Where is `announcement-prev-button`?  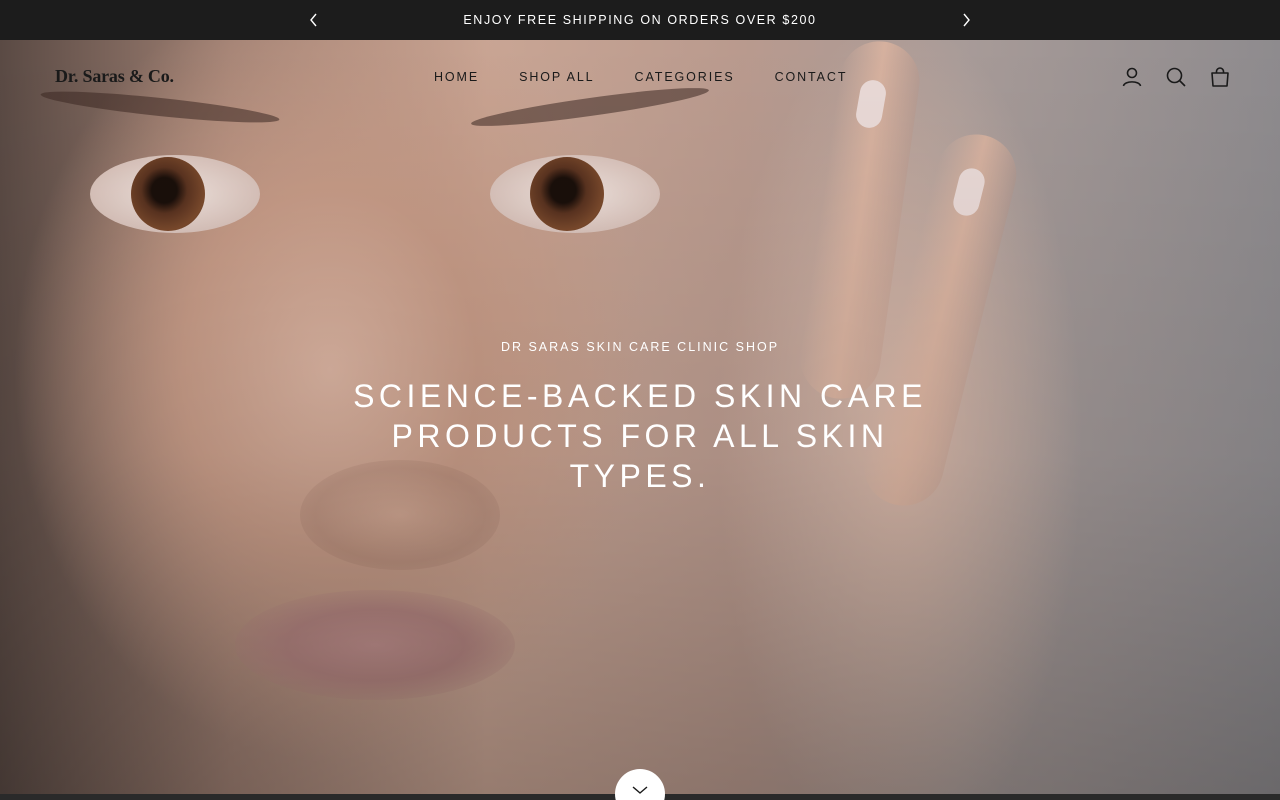 announcement-prev-button is located at coordinates (314, 20).